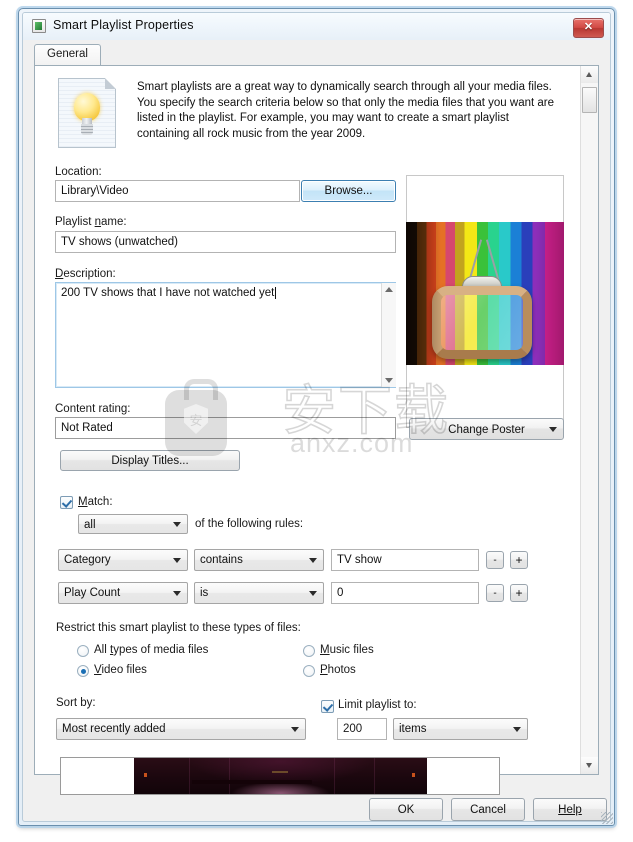 The height and width of the screenshot is (842, 633). I want to click on radio-photos-label: Photos, so click(338, 670).